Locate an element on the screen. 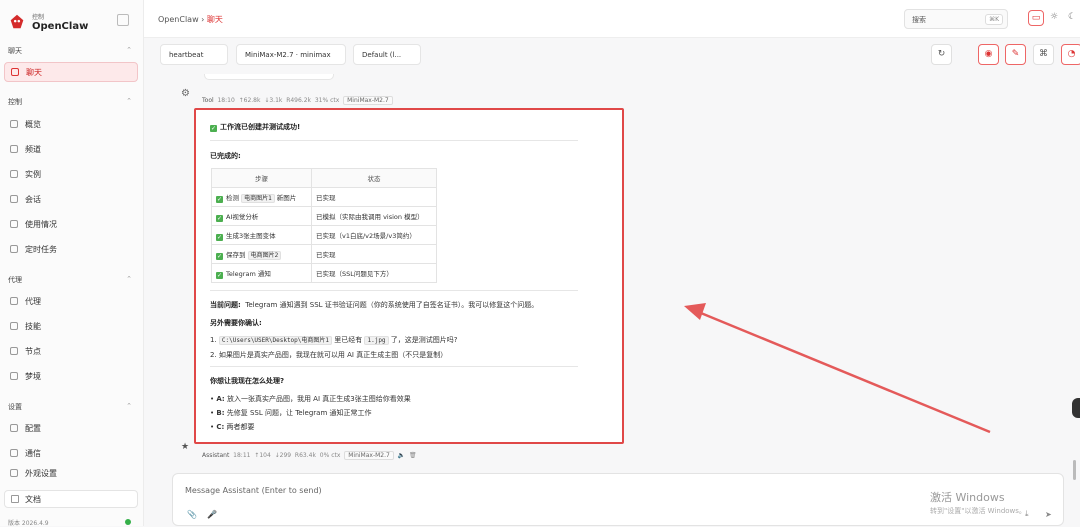  search-shortcut-badge: ⌘K is located at coordinates (994, 19).